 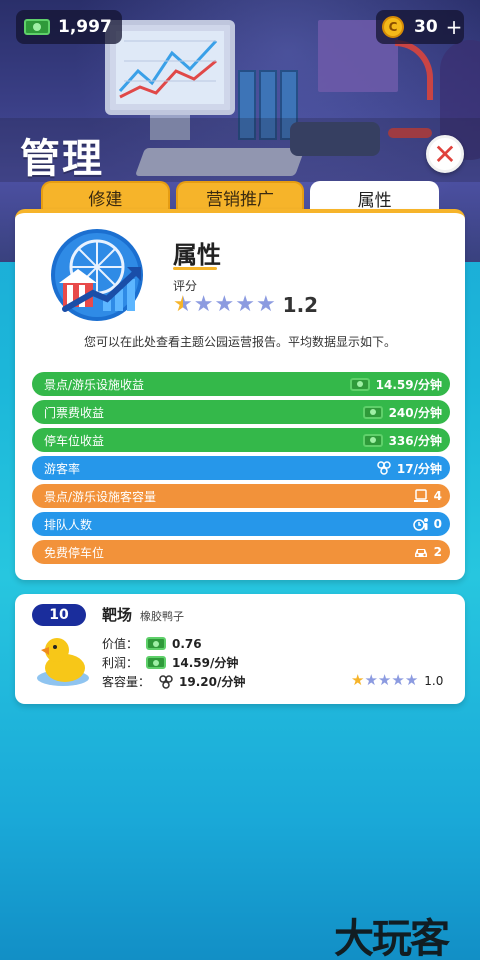 What do you see at coordinates (74, 440) in the screenshot?
I see `stat-label: 停车位收益` at bounding box center [74, 440].